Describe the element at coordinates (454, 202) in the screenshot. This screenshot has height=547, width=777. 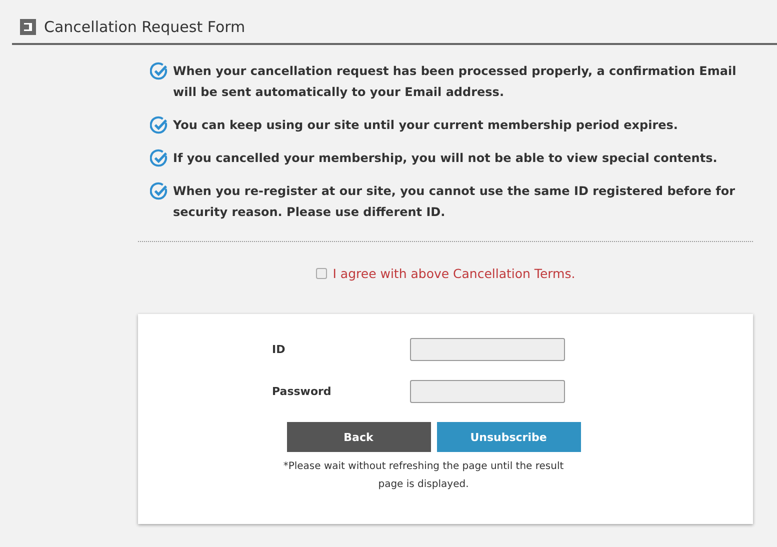
I see `term-text: When you re-register at our site, you cannot use the same ID registered before for security reason. Please use different ID.` at that location.